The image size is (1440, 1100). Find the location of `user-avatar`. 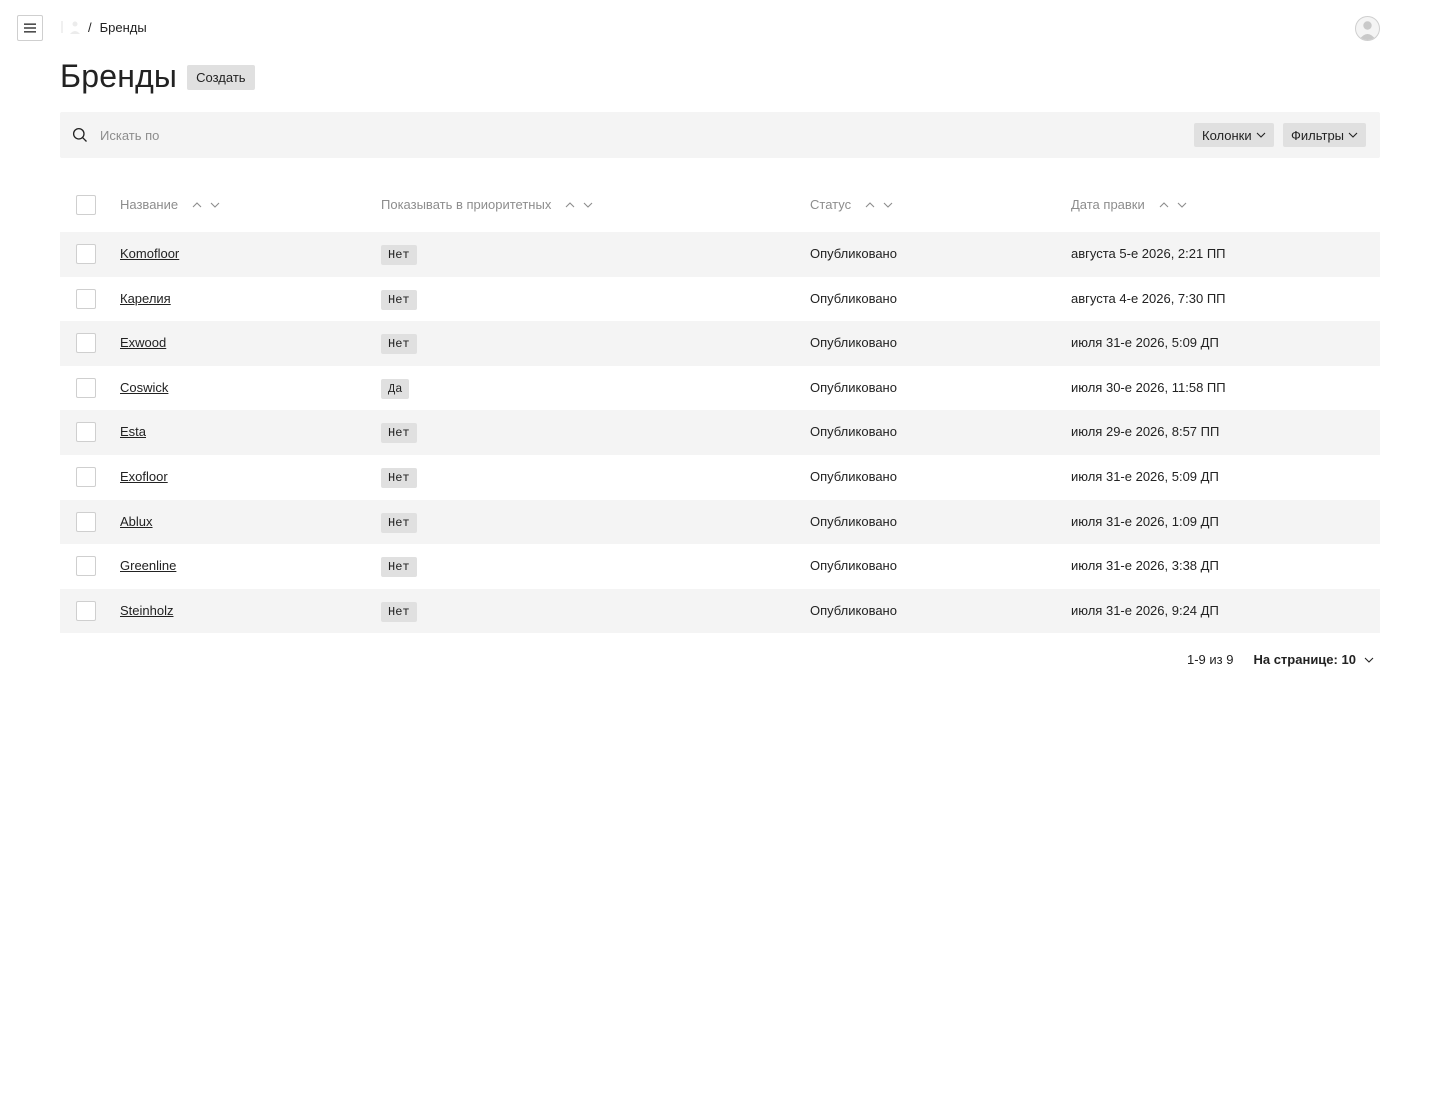

user-avatar is located at coordinates (1367, 28).